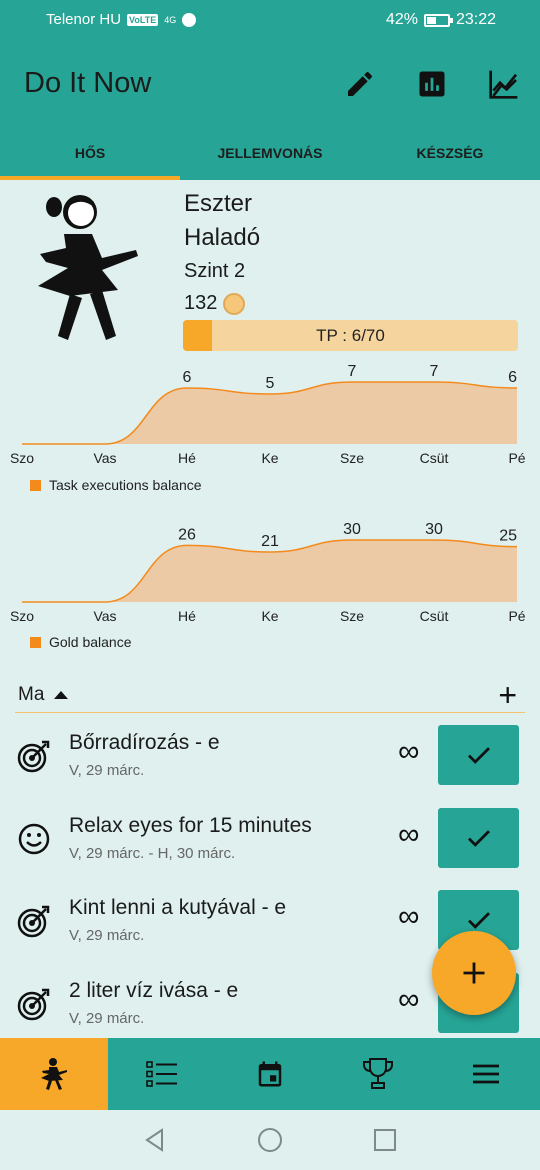 The width and height of the screenshot is (540, 1170). I want to click on volte-badge: VoLTE, so click(143, 19).